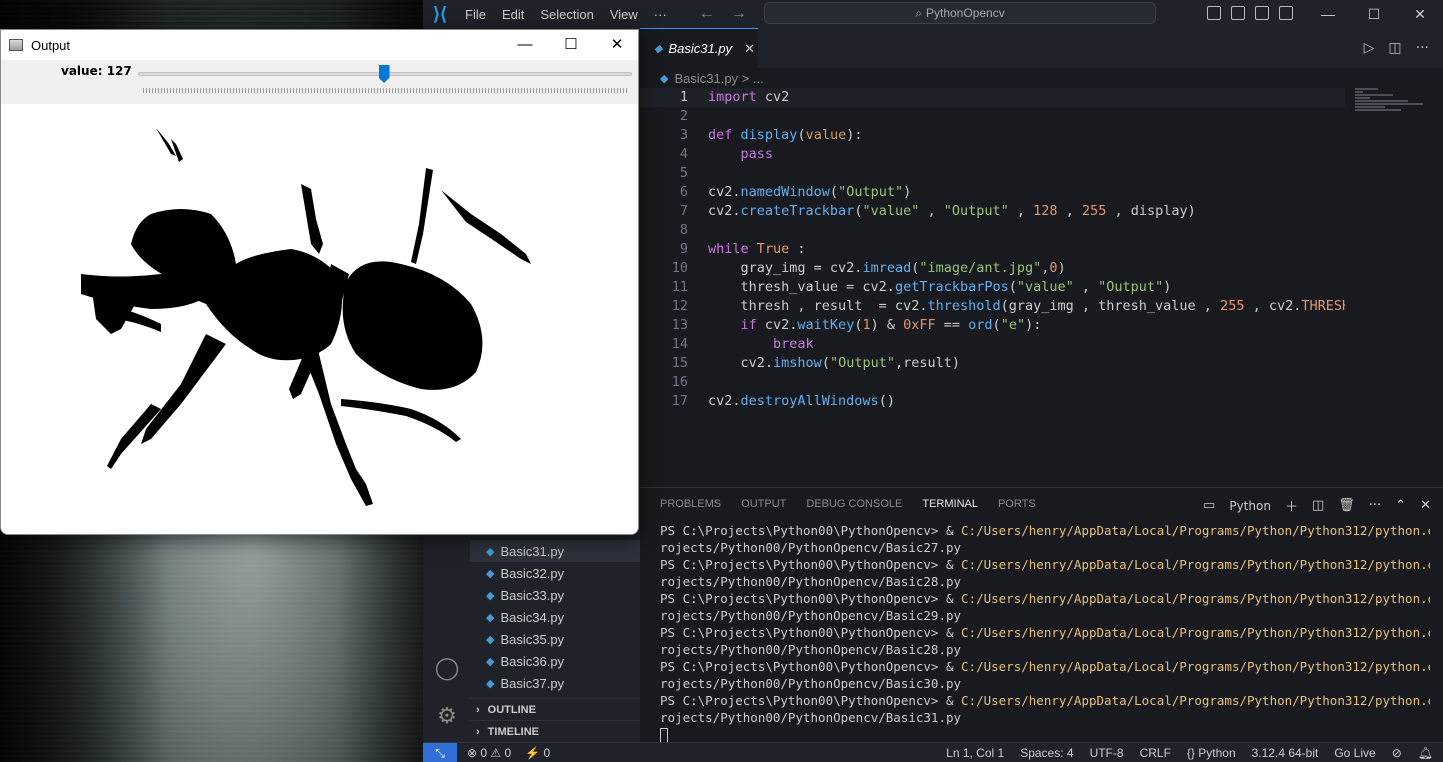 This screenshot has height=762, width=1443. What do you see at coordinates (992, 154) in the screenshot?
I see `code-line: 4 pass` at bounding box center [992, 154].